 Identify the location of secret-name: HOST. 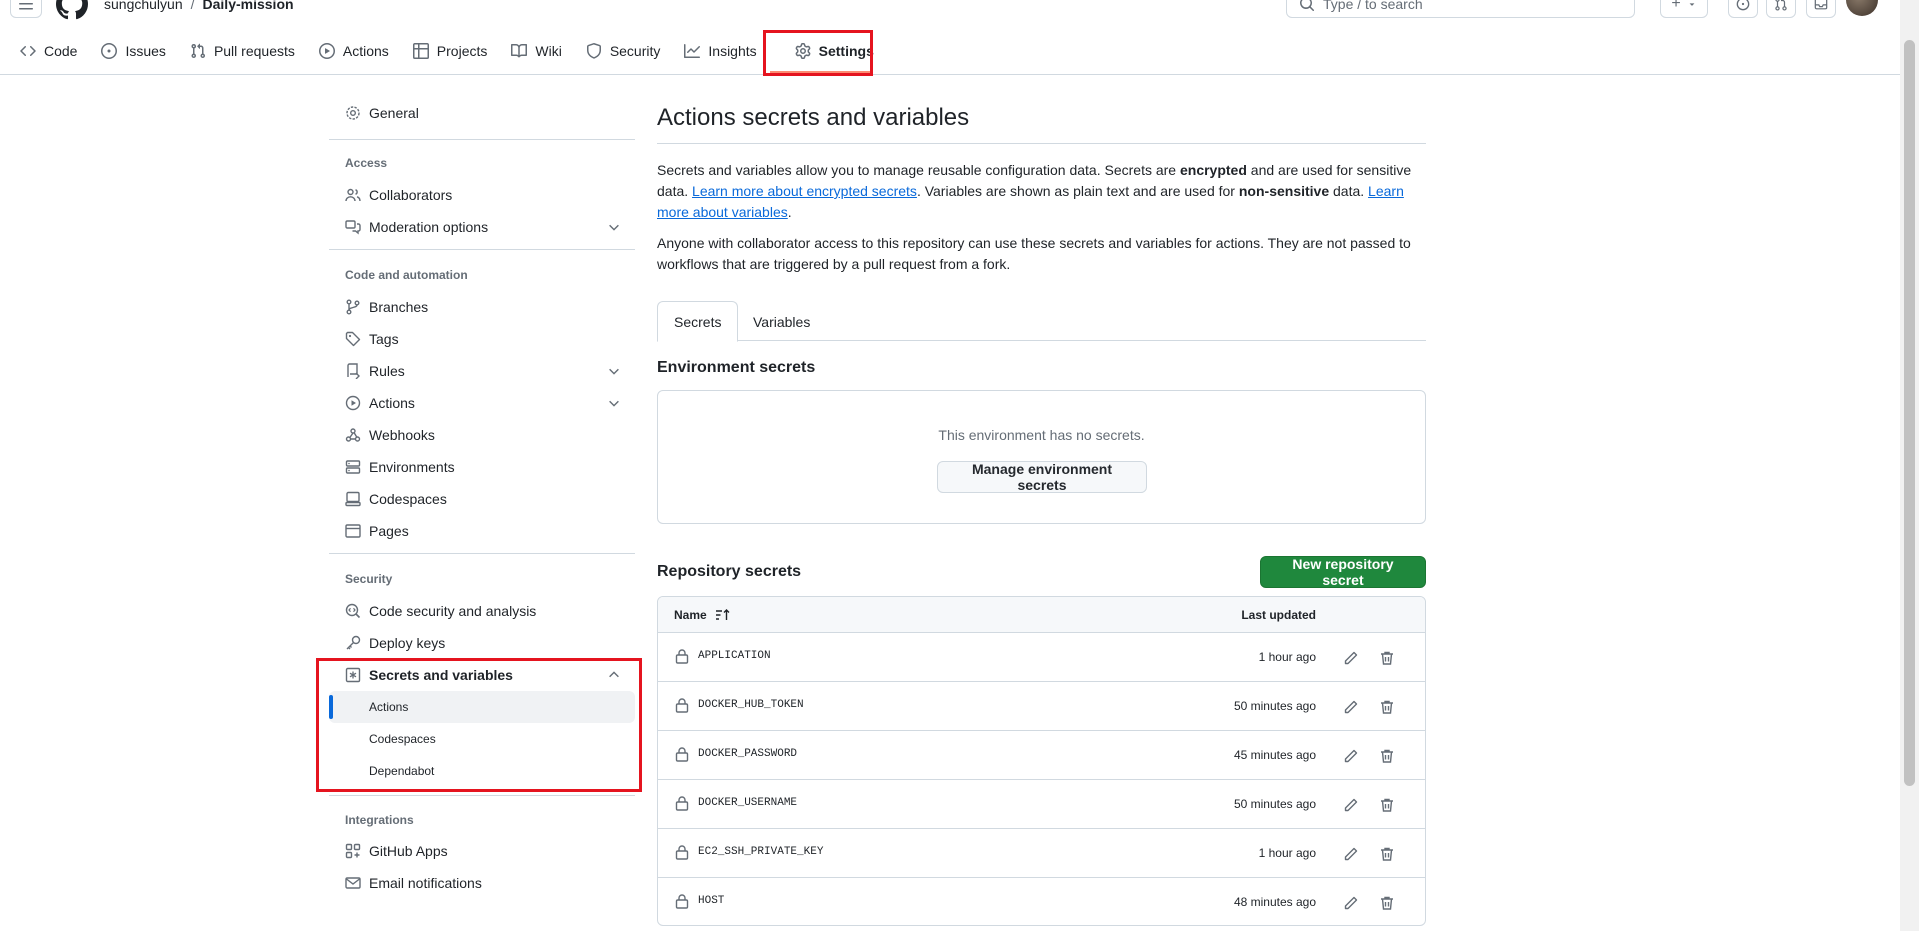
(711, 901).